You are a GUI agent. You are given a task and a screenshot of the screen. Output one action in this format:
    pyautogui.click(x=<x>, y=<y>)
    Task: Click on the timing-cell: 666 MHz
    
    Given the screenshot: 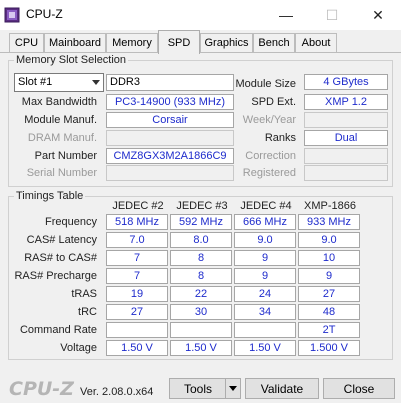 What is the action you would take?
    pyautogui.click(x=265, y=222)
    